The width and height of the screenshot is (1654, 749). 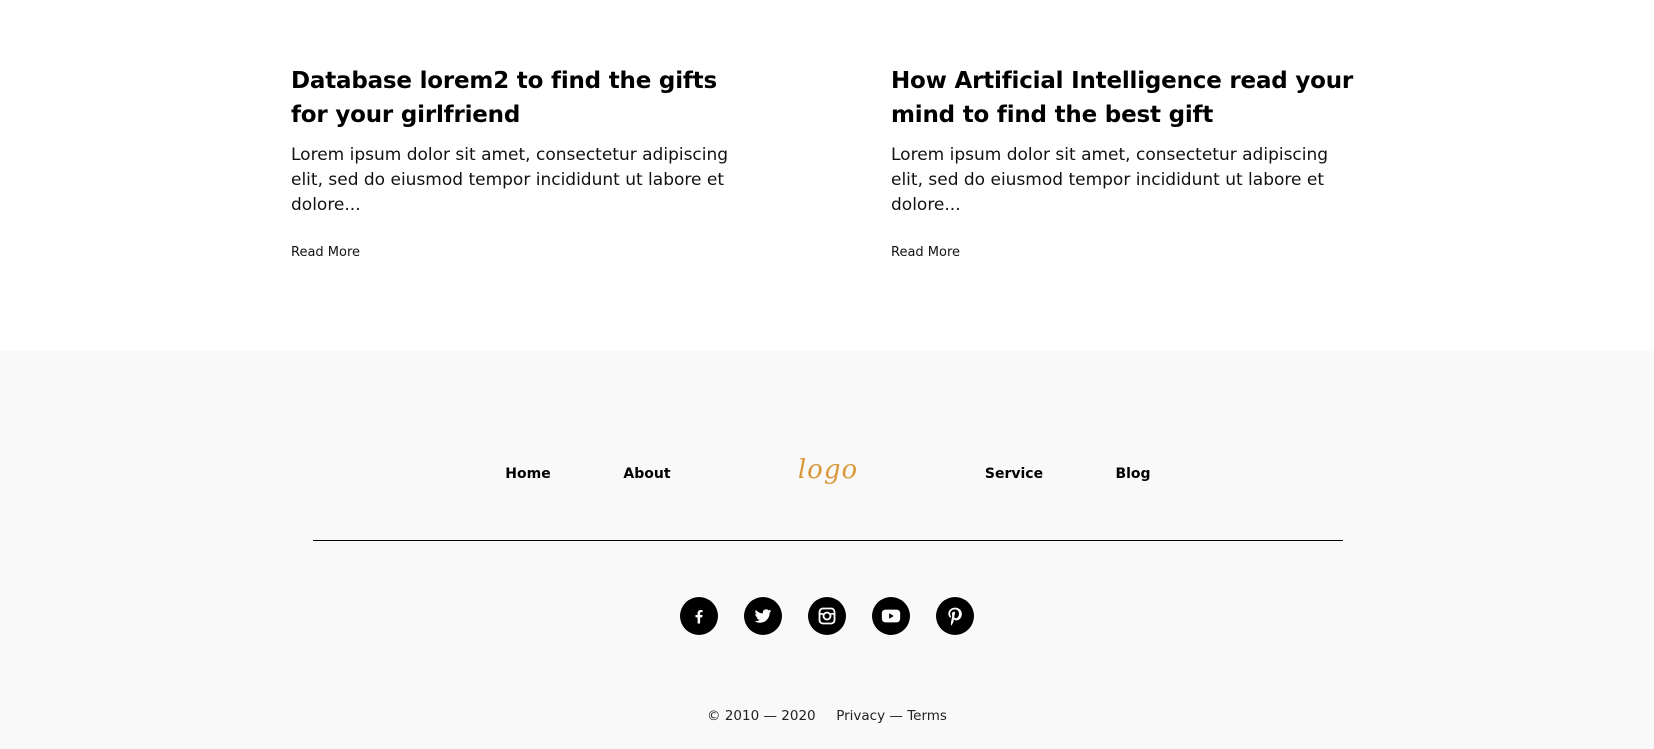 What do you see at coordinates (527, 474) in the screenshot?
I see `footer-nav-home: Home` at bounding box center [527, 474].